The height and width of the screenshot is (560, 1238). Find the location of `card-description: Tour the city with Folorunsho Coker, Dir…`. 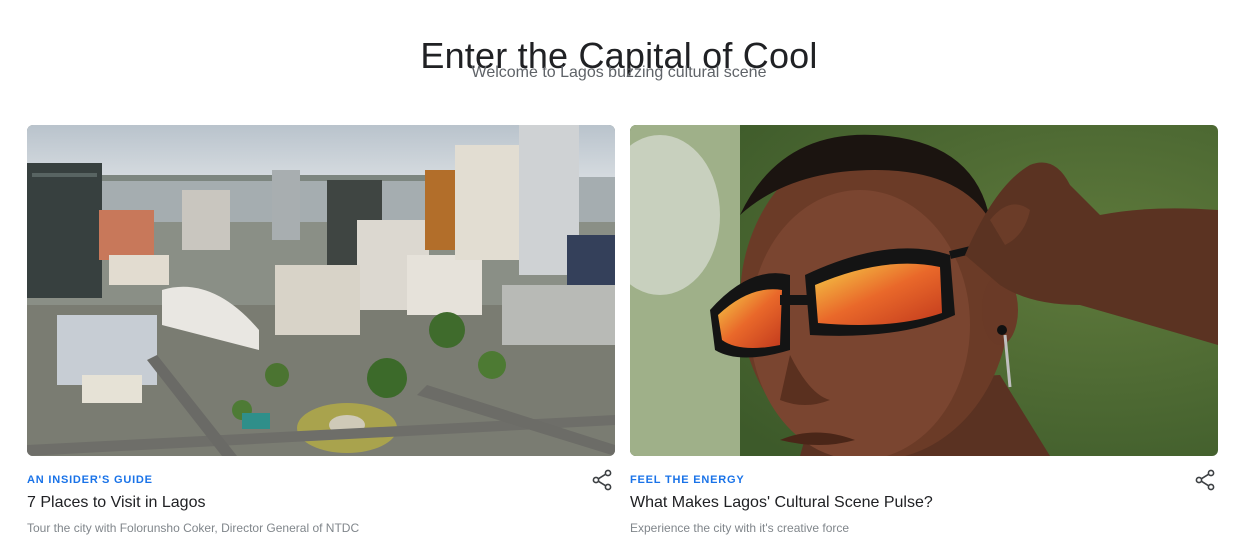

card-description: Tour the city with Folorunsho Coker, Dir… is located at coordinates (193, 528).